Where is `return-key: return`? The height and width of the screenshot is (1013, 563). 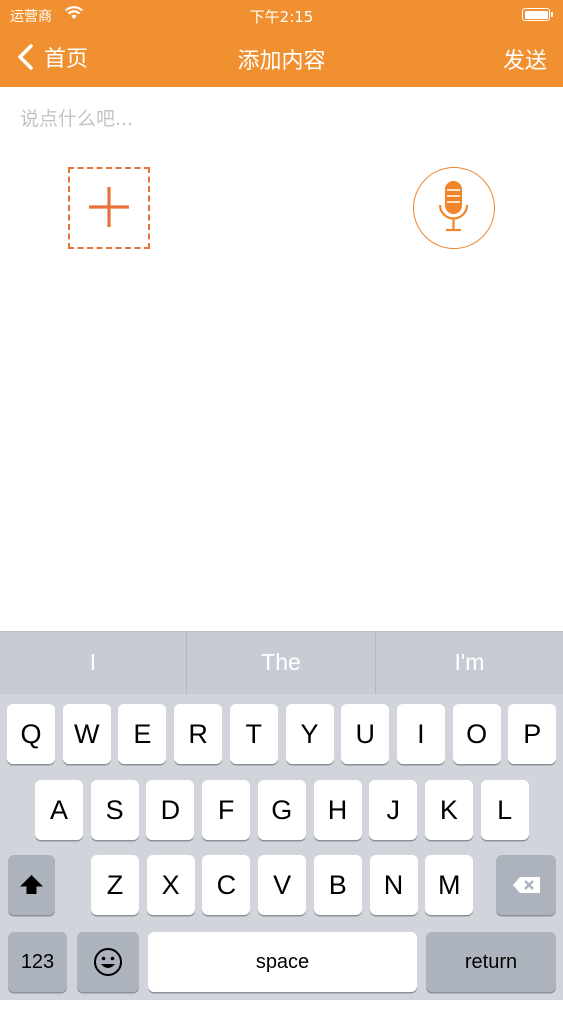 return-key: return is located at coordinates (491, 962).